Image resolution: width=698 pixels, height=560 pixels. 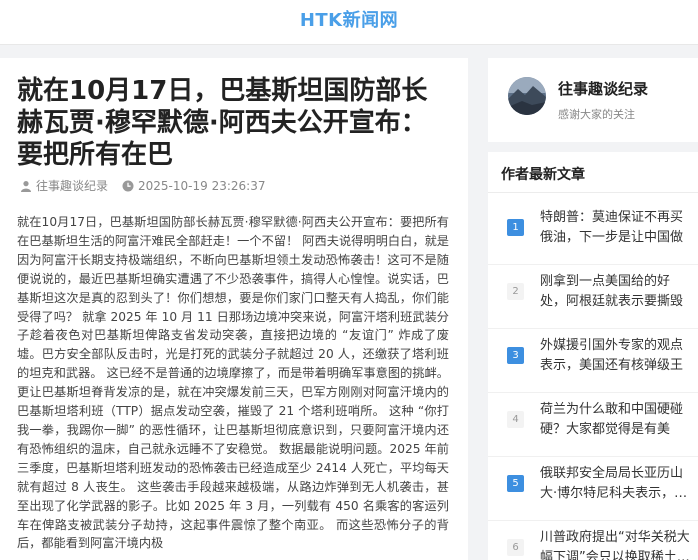 I want to click on site-logo: HTK新闻网, so click(x=349, y=19).